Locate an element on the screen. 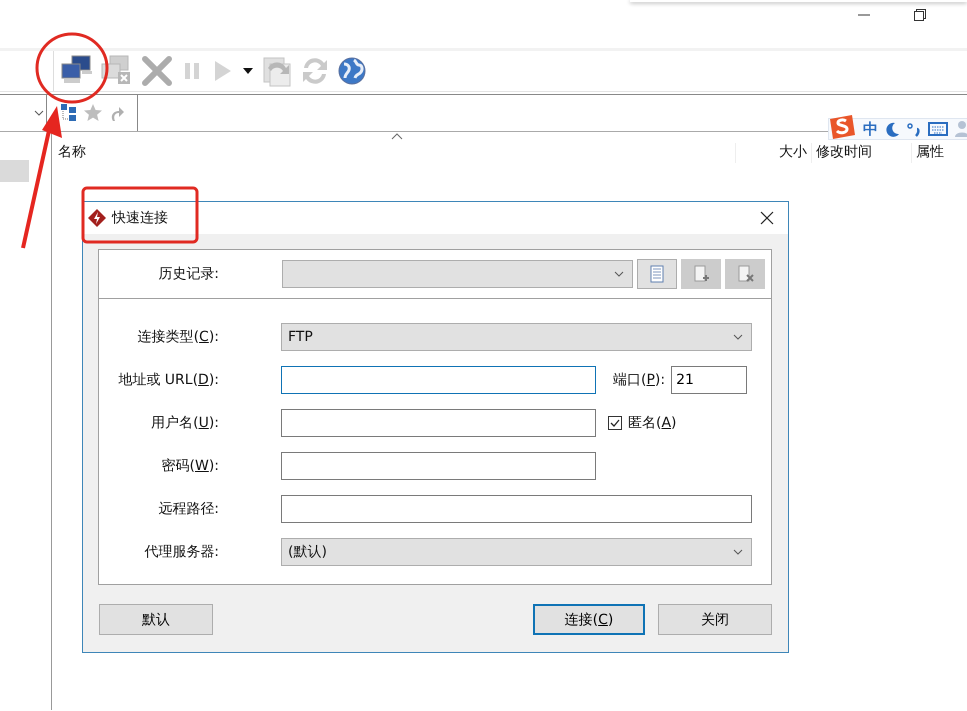  dialog-button: 默认 is located at coordinates (156, 619).